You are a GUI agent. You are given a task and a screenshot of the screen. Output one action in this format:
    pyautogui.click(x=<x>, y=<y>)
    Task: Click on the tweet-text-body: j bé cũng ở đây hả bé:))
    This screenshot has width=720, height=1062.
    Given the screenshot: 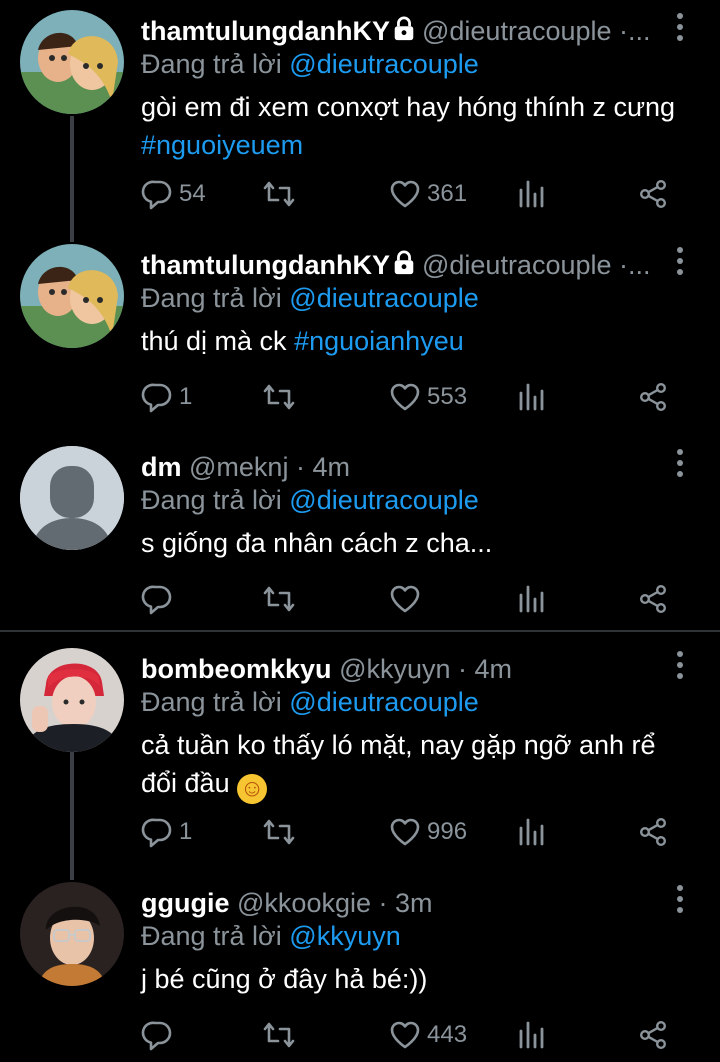 What is the action you would take?
    pyautogui.click(x=284, y=979)
    